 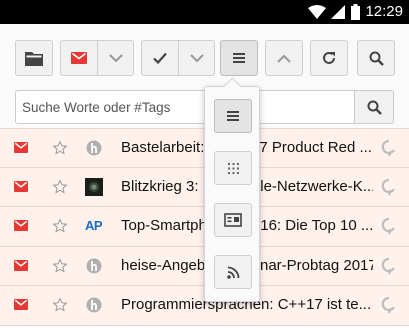 I want to click on hamburger-icon, so click(x=239, y=58).